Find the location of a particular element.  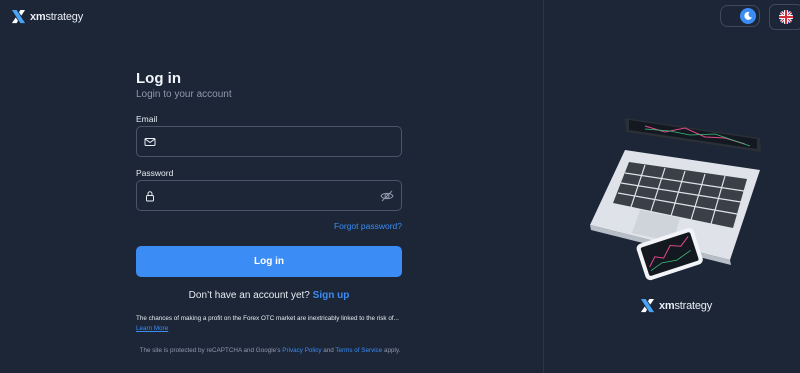

signup-link: Sign up is located at coordinates (331, 295).